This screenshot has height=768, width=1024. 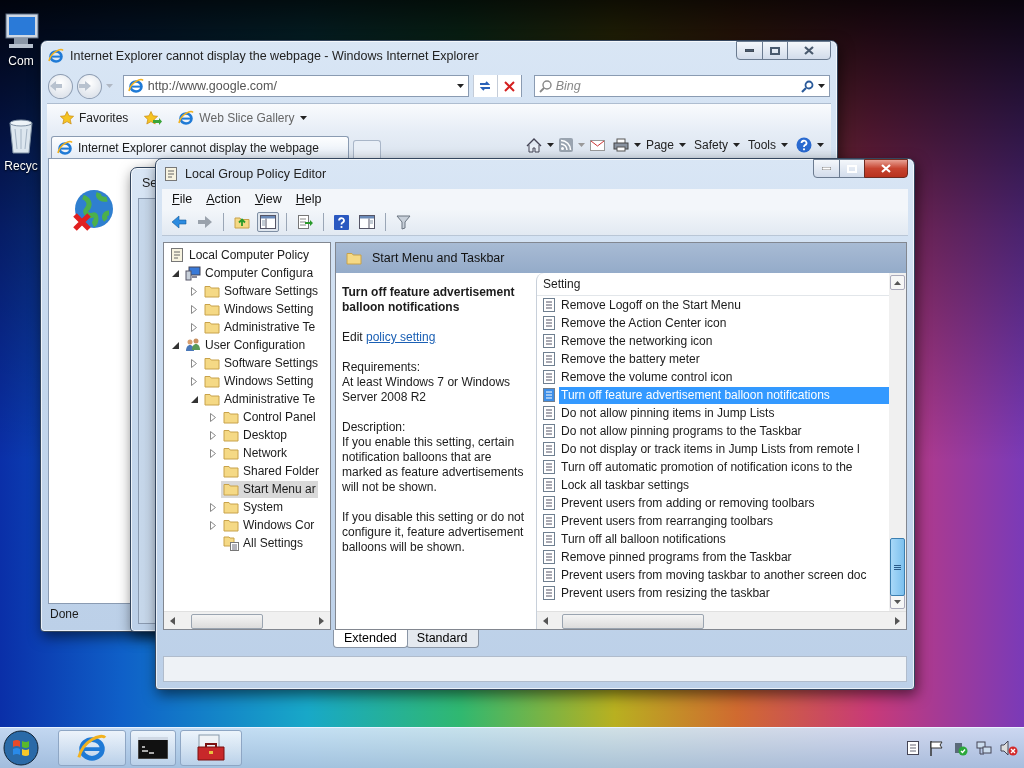 I want to click on column-header: Setting, so click(x=713, y=284).